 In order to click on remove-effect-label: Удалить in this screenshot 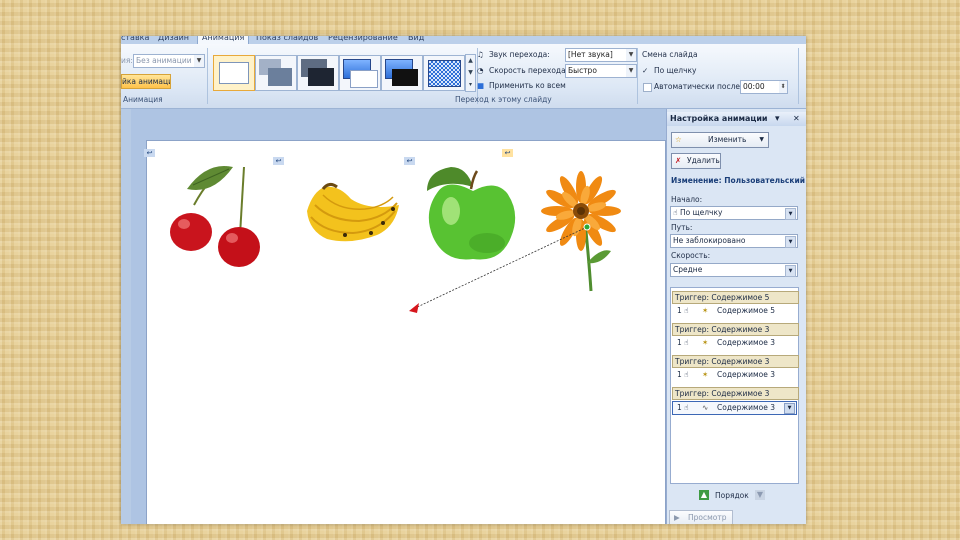, I will do `click(703, 160)`.